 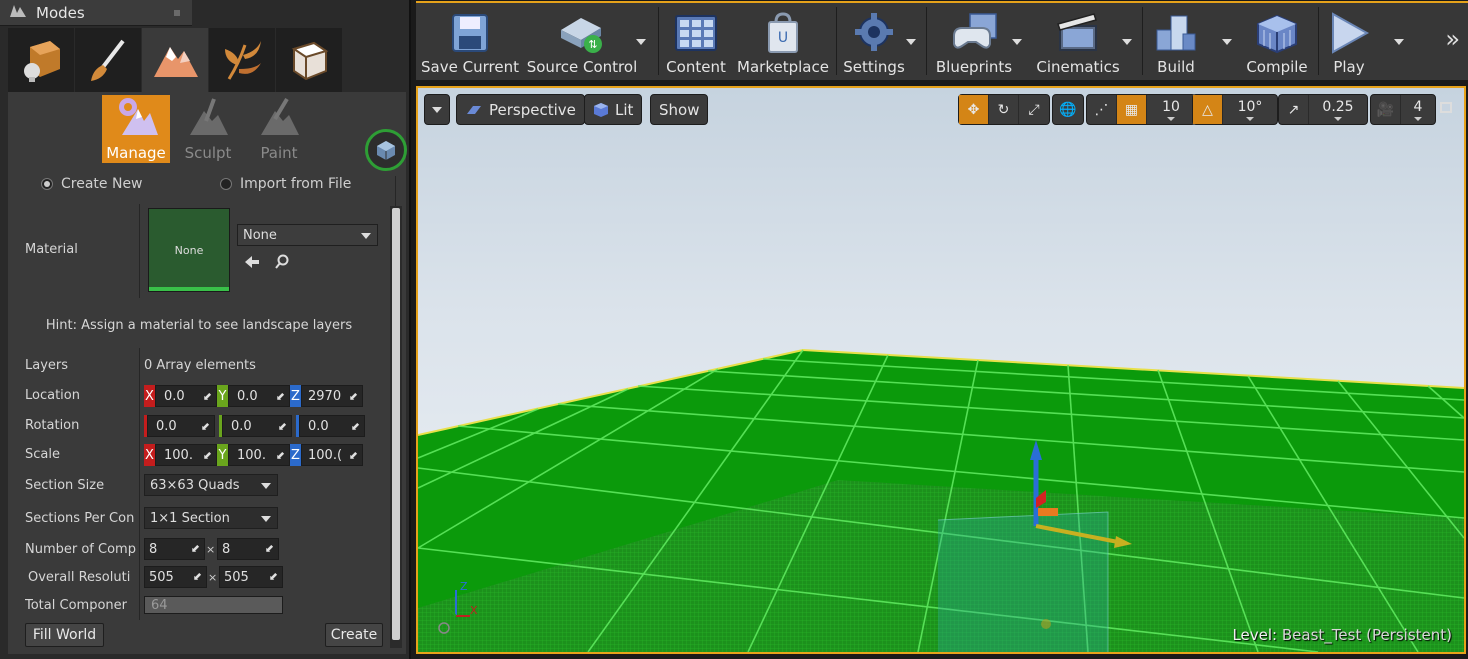 I want to click on manage-icon, so click(x=138, y=116).